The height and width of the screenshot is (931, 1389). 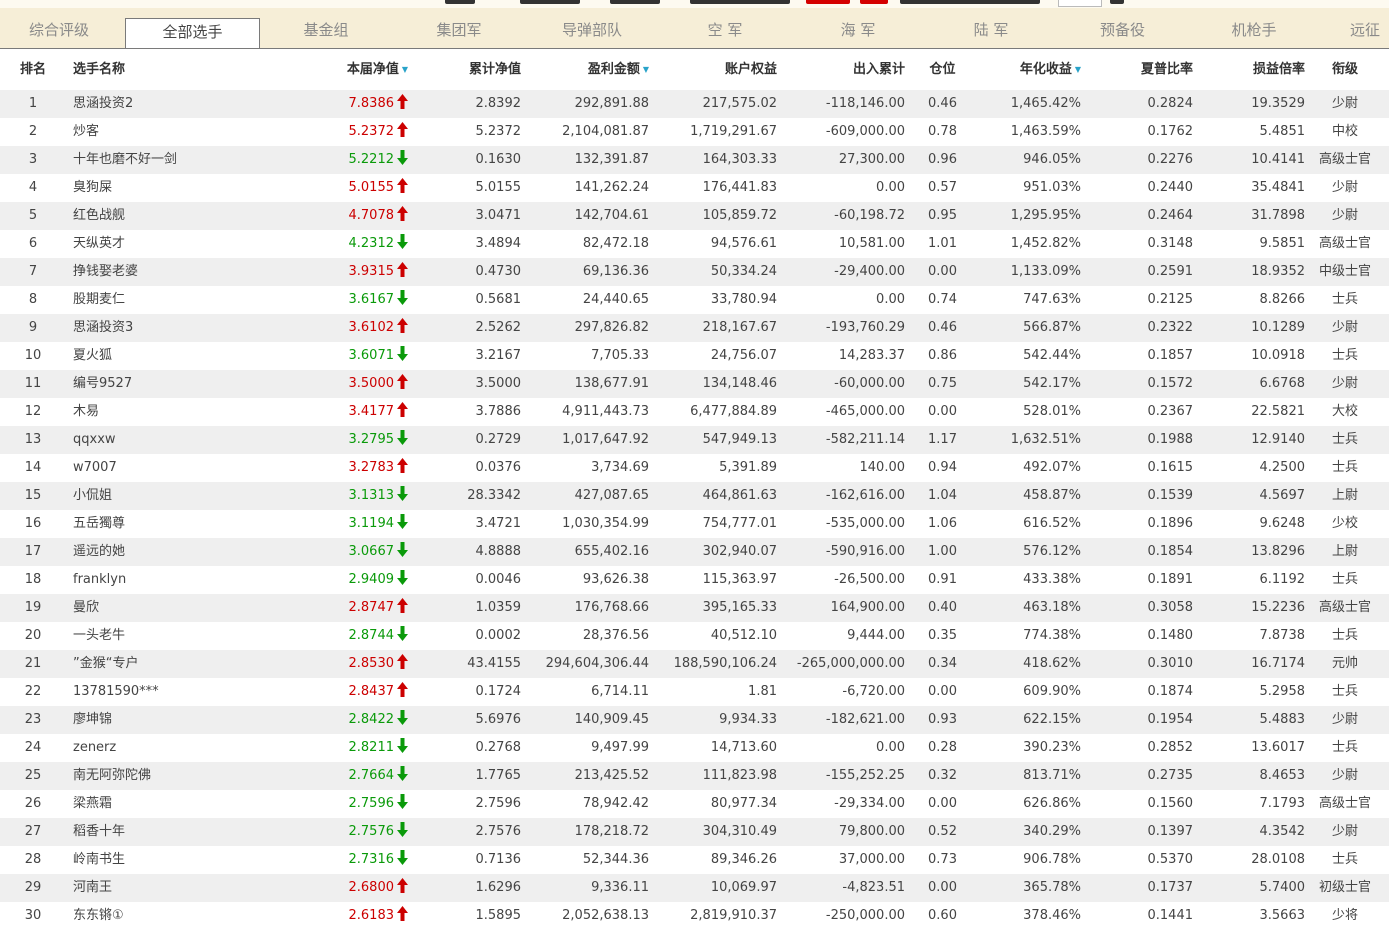 What do you see at coordinates (743, 803) in the screenshot?
I see `account-equity-cell: 80,977.34` at bounding box center [743, 803].